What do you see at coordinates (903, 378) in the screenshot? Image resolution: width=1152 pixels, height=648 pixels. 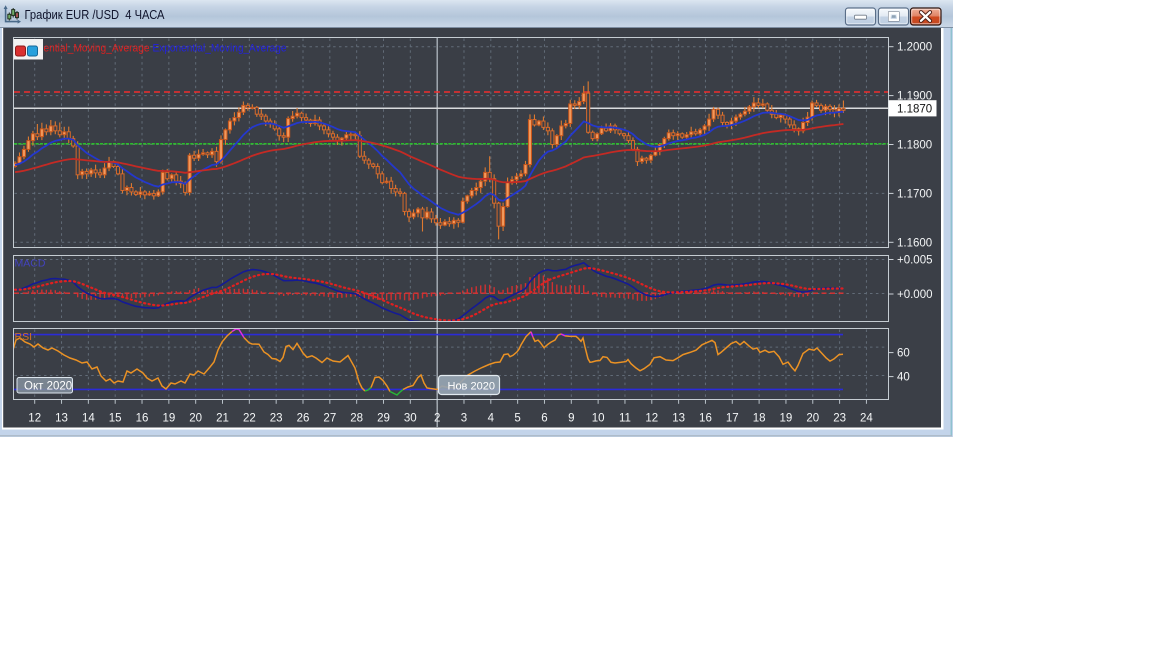 I see `svg-text: 40` at bounding box center [903, 378].